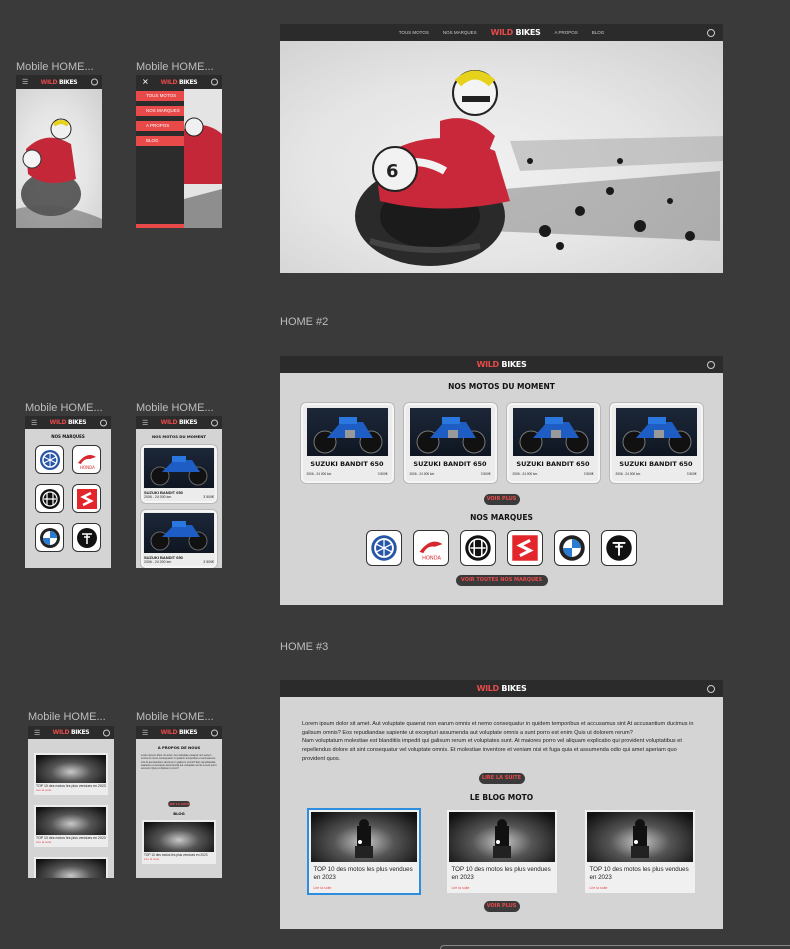 The height and width of the screenshot is (949, 790). Describe the element at coordinates (68, 498) in the screenshot. I see `mobile-brand-grid: HONDA` at that location.